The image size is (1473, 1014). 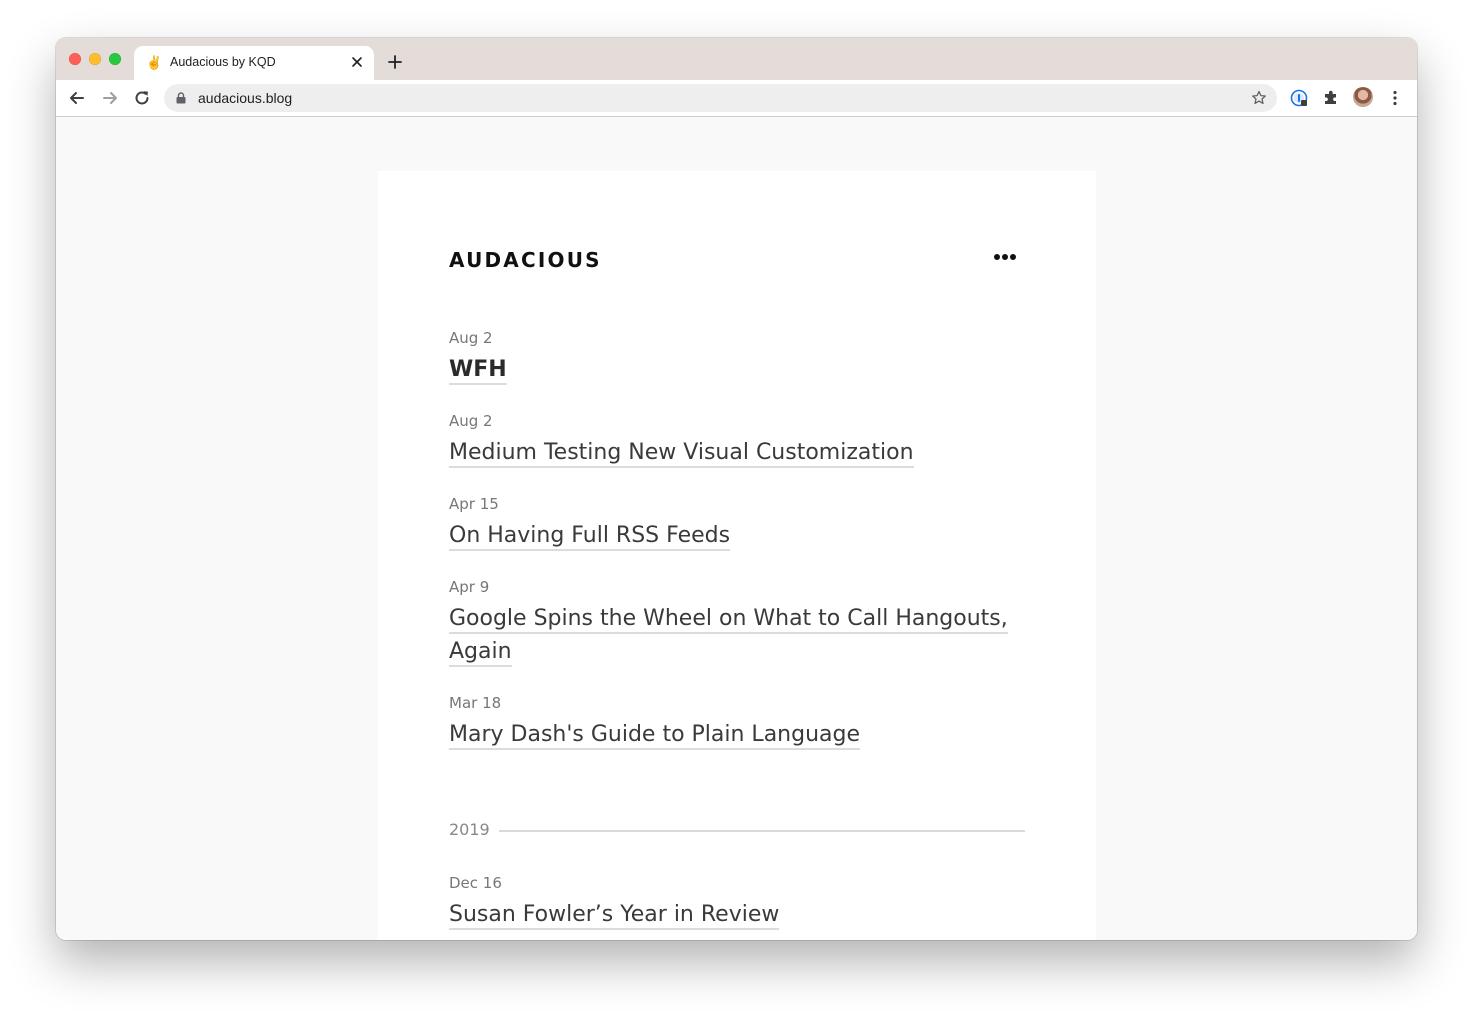 What do you see at coordinates (1331, 98) in the screenshot?
I see `puzzle-icon` at bounding box center [1331, 98].